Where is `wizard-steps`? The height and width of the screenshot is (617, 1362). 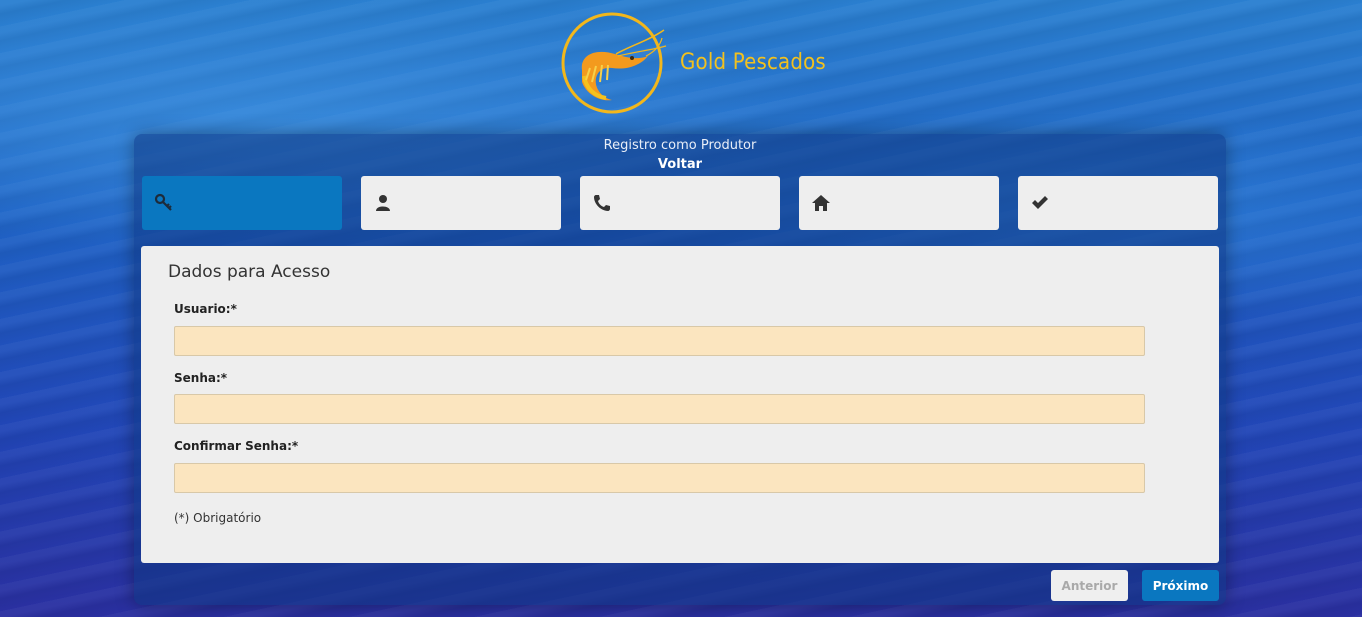
wizard-steps is located at coordinates (680, 203).